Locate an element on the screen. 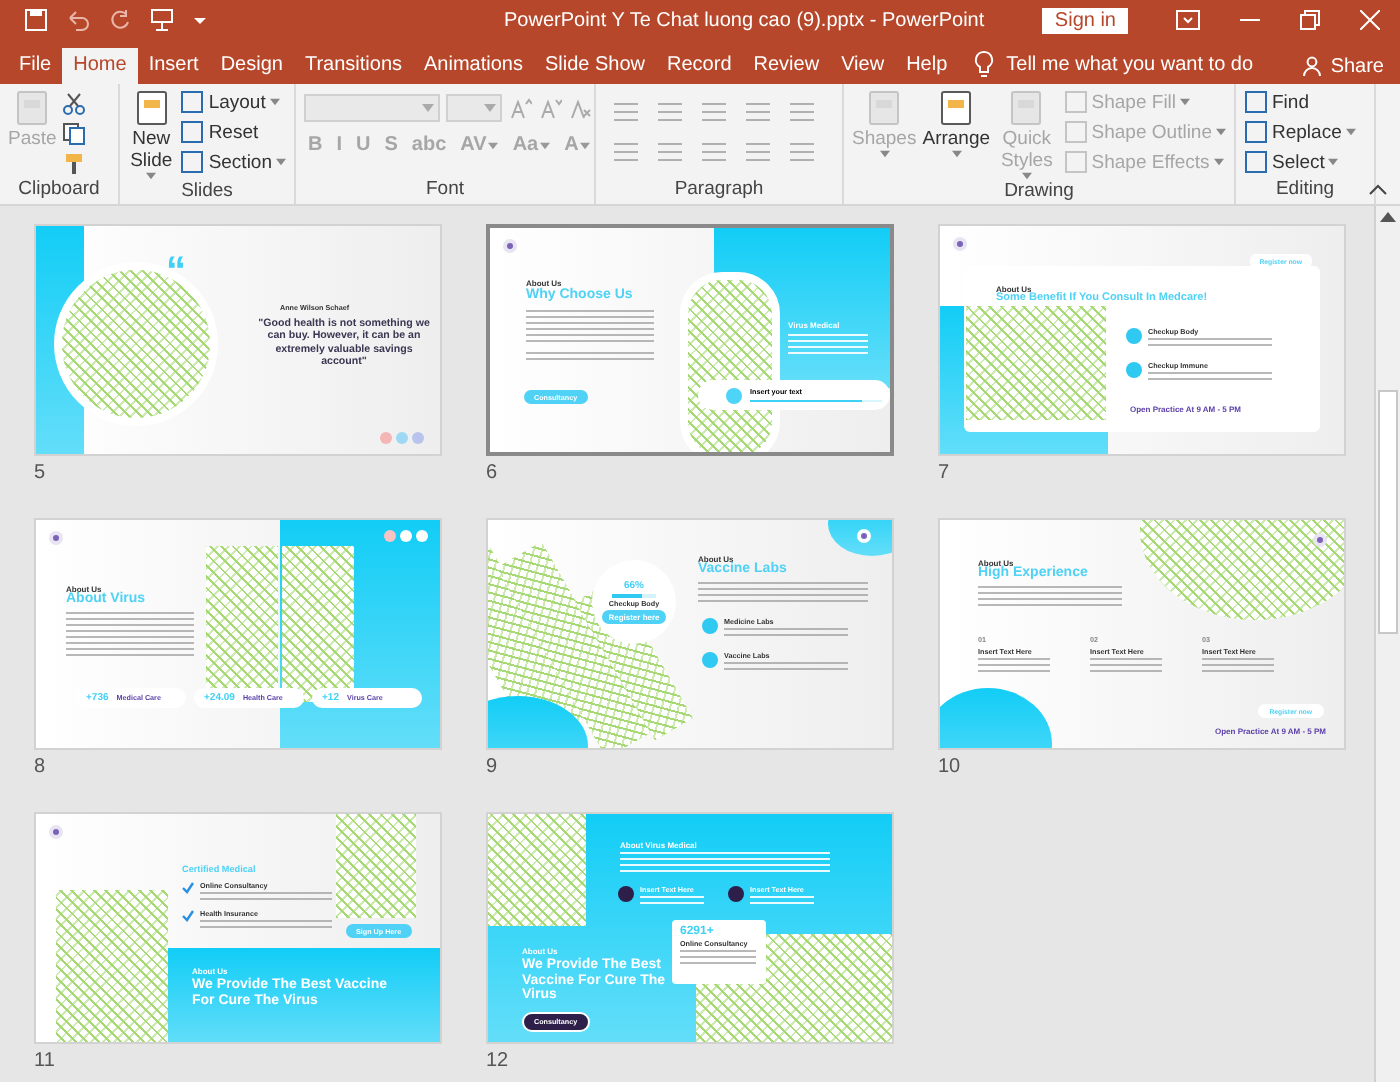 The width and height of the screenshot is (1400, 1082). group-label: Editing is located at coordinates (1305, 191).